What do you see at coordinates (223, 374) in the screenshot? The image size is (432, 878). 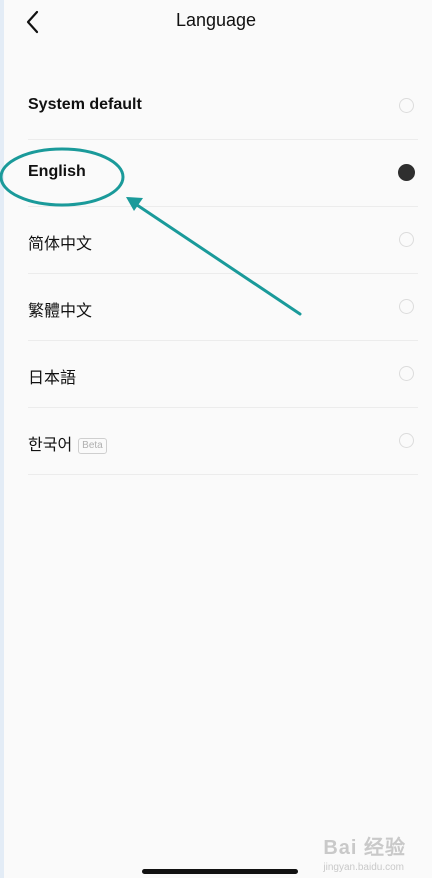 I see `language-option-japanese: 日本語` at bounding box center [223, 374].